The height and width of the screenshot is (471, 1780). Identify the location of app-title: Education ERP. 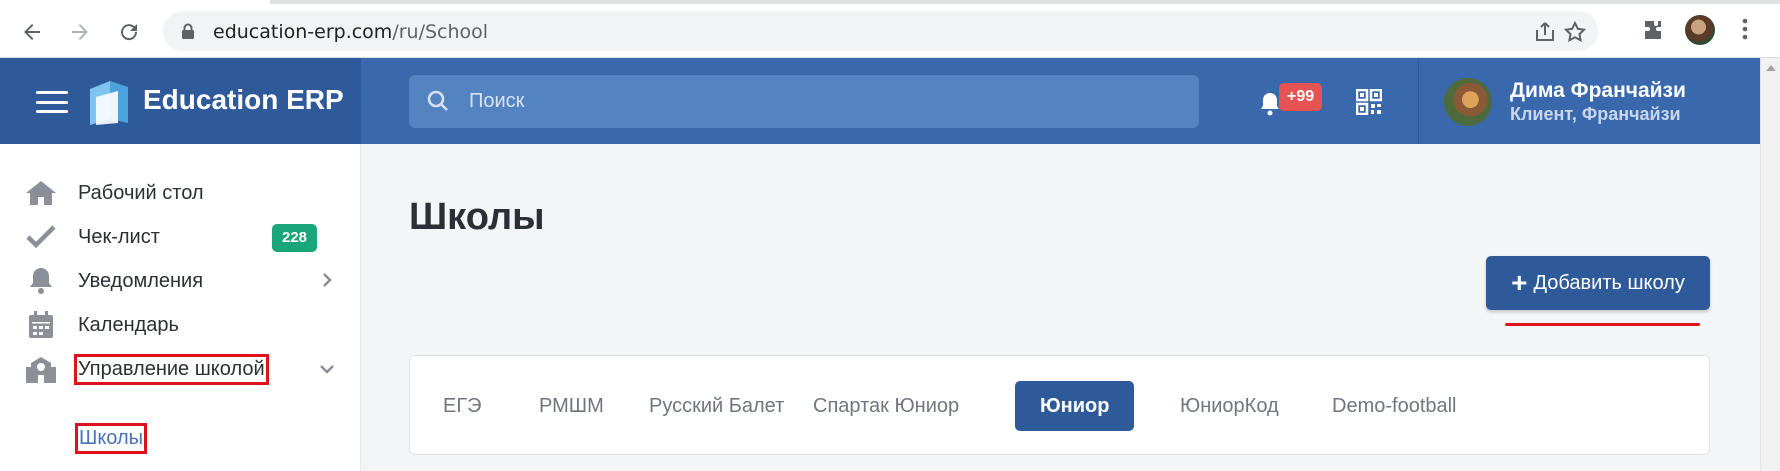
(243, 100).